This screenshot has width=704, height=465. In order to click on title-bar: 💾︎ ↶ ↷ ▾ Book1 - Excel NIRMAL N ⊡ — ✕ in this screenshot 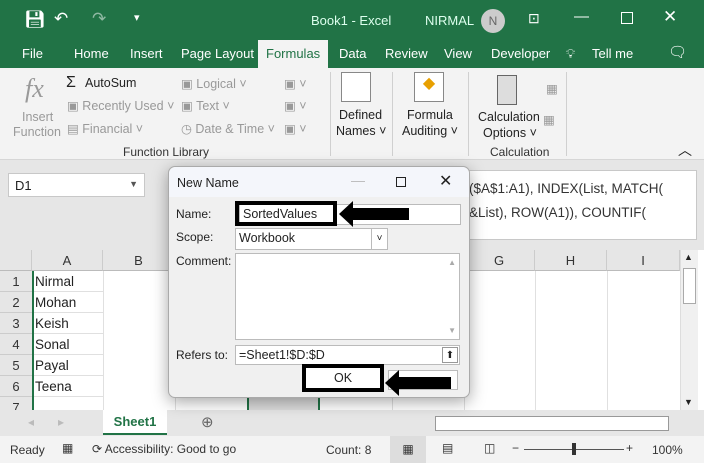, I will do `click(352, 20)`.